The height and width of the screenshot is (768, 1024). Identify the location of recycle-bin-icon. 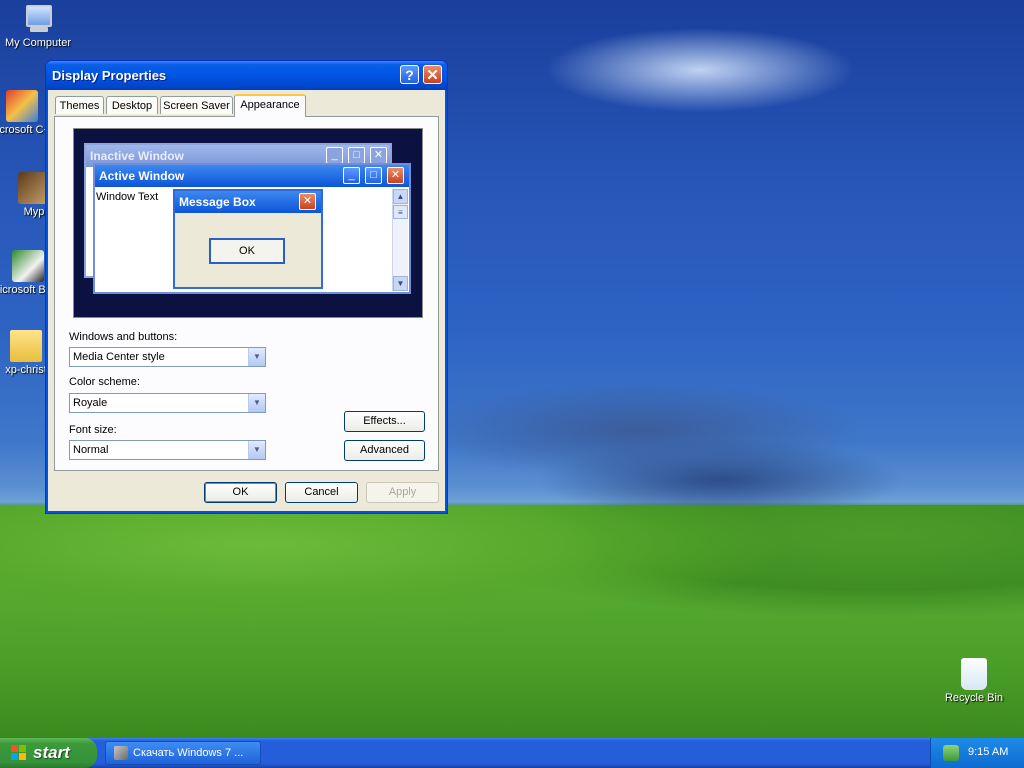
(974, 674).